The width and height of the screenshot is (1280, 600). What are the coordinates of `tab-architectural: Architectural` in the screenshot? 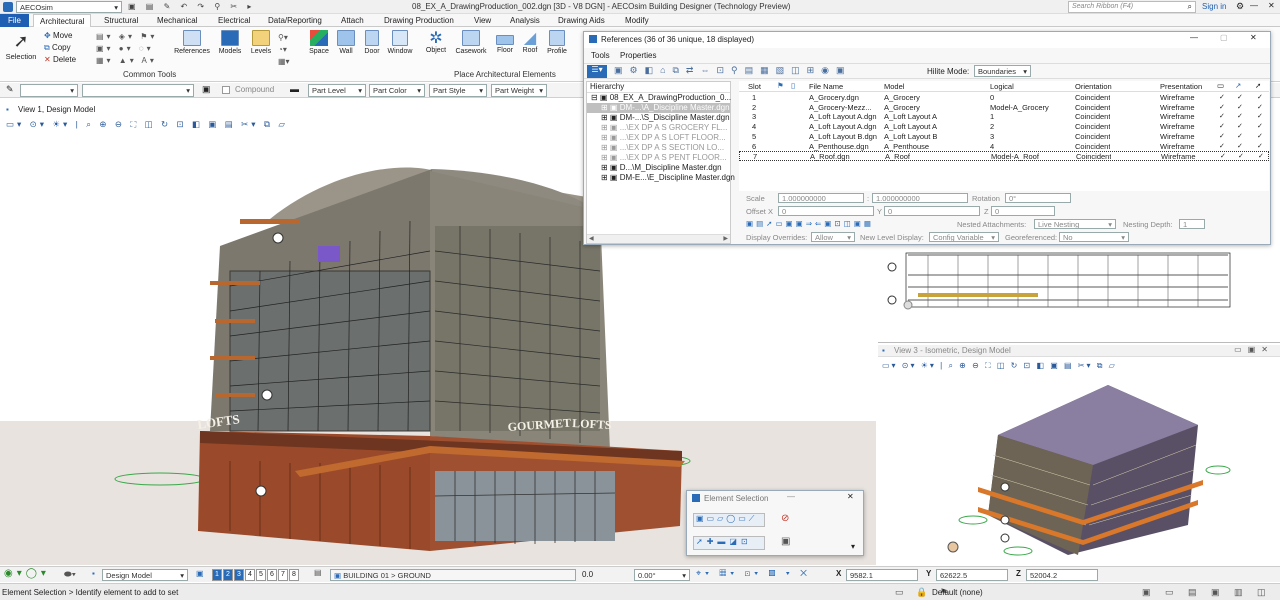 It's located at (62, 21).